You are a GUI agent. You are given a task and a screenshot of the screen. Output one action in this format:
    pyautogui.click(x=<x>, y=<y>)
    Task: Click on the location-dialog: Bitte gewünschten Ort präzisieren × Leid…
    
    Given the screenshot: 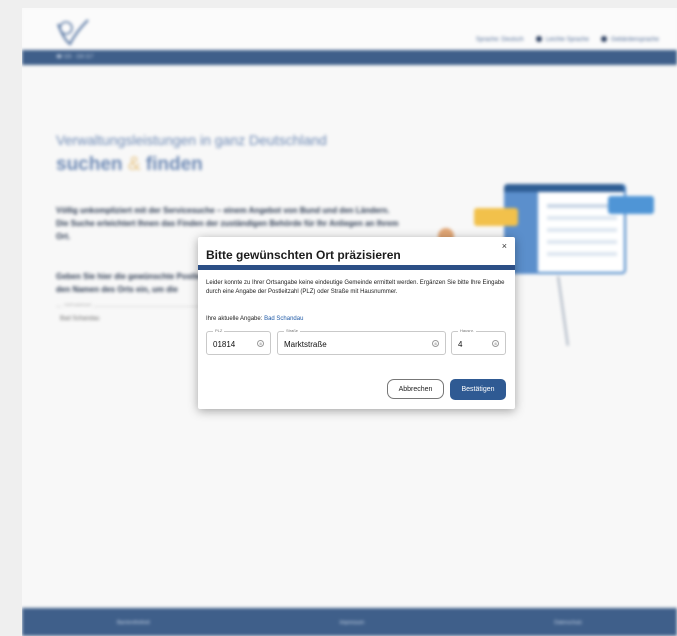 What is the action you would take?
    pyautogui.click(x=356, y=323)
    